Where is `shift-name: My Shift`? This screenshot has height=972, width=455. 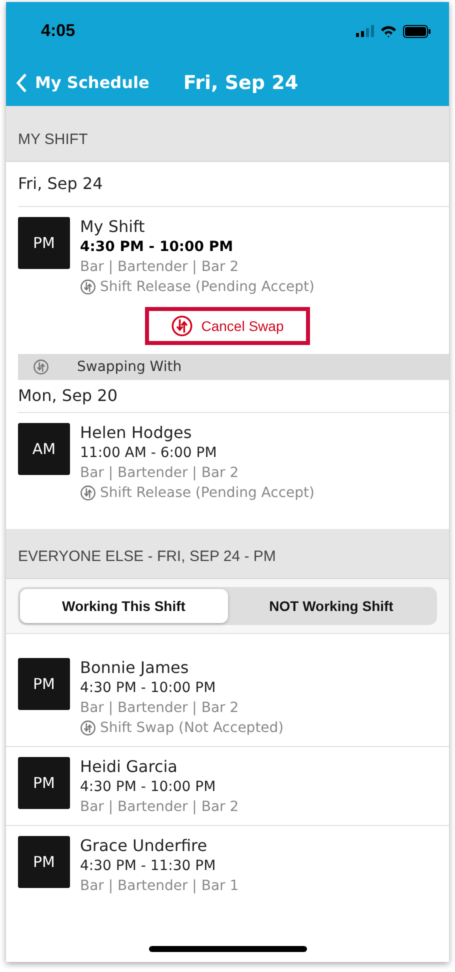
shift-name: My Shift is located at coordinates (113, 227).